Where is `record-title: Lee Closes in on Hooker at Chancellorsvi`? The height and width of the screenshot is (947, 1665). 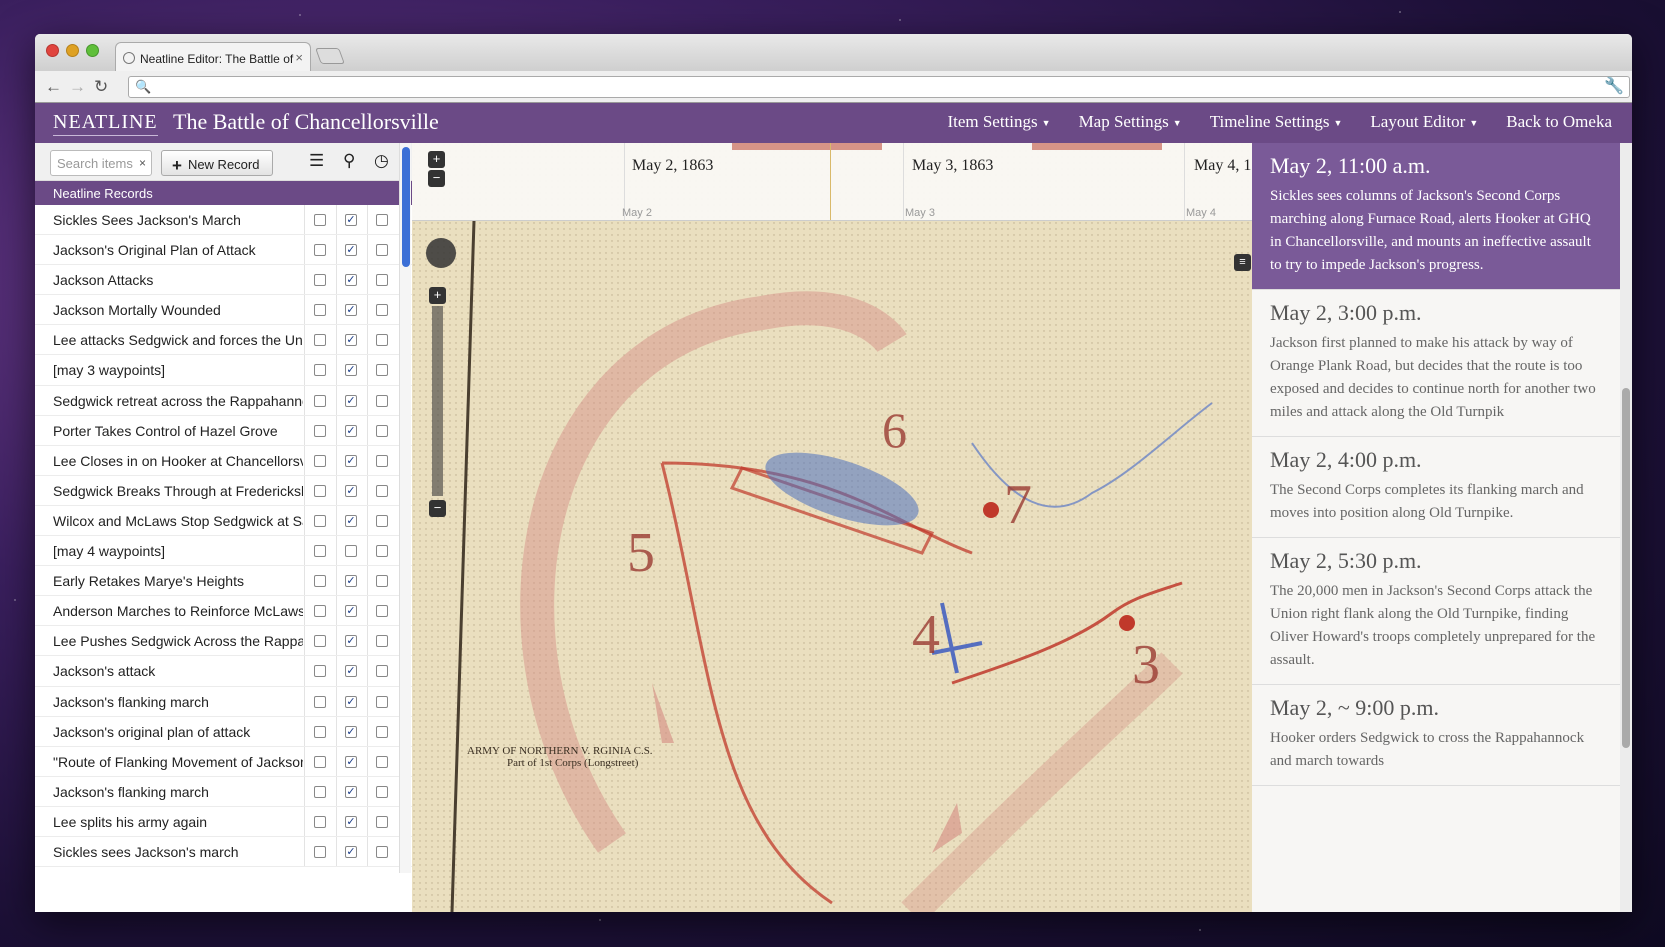 record-title: Lee Closes in on Hooker at Chancellorsvi is located at coordinates (178, 461).